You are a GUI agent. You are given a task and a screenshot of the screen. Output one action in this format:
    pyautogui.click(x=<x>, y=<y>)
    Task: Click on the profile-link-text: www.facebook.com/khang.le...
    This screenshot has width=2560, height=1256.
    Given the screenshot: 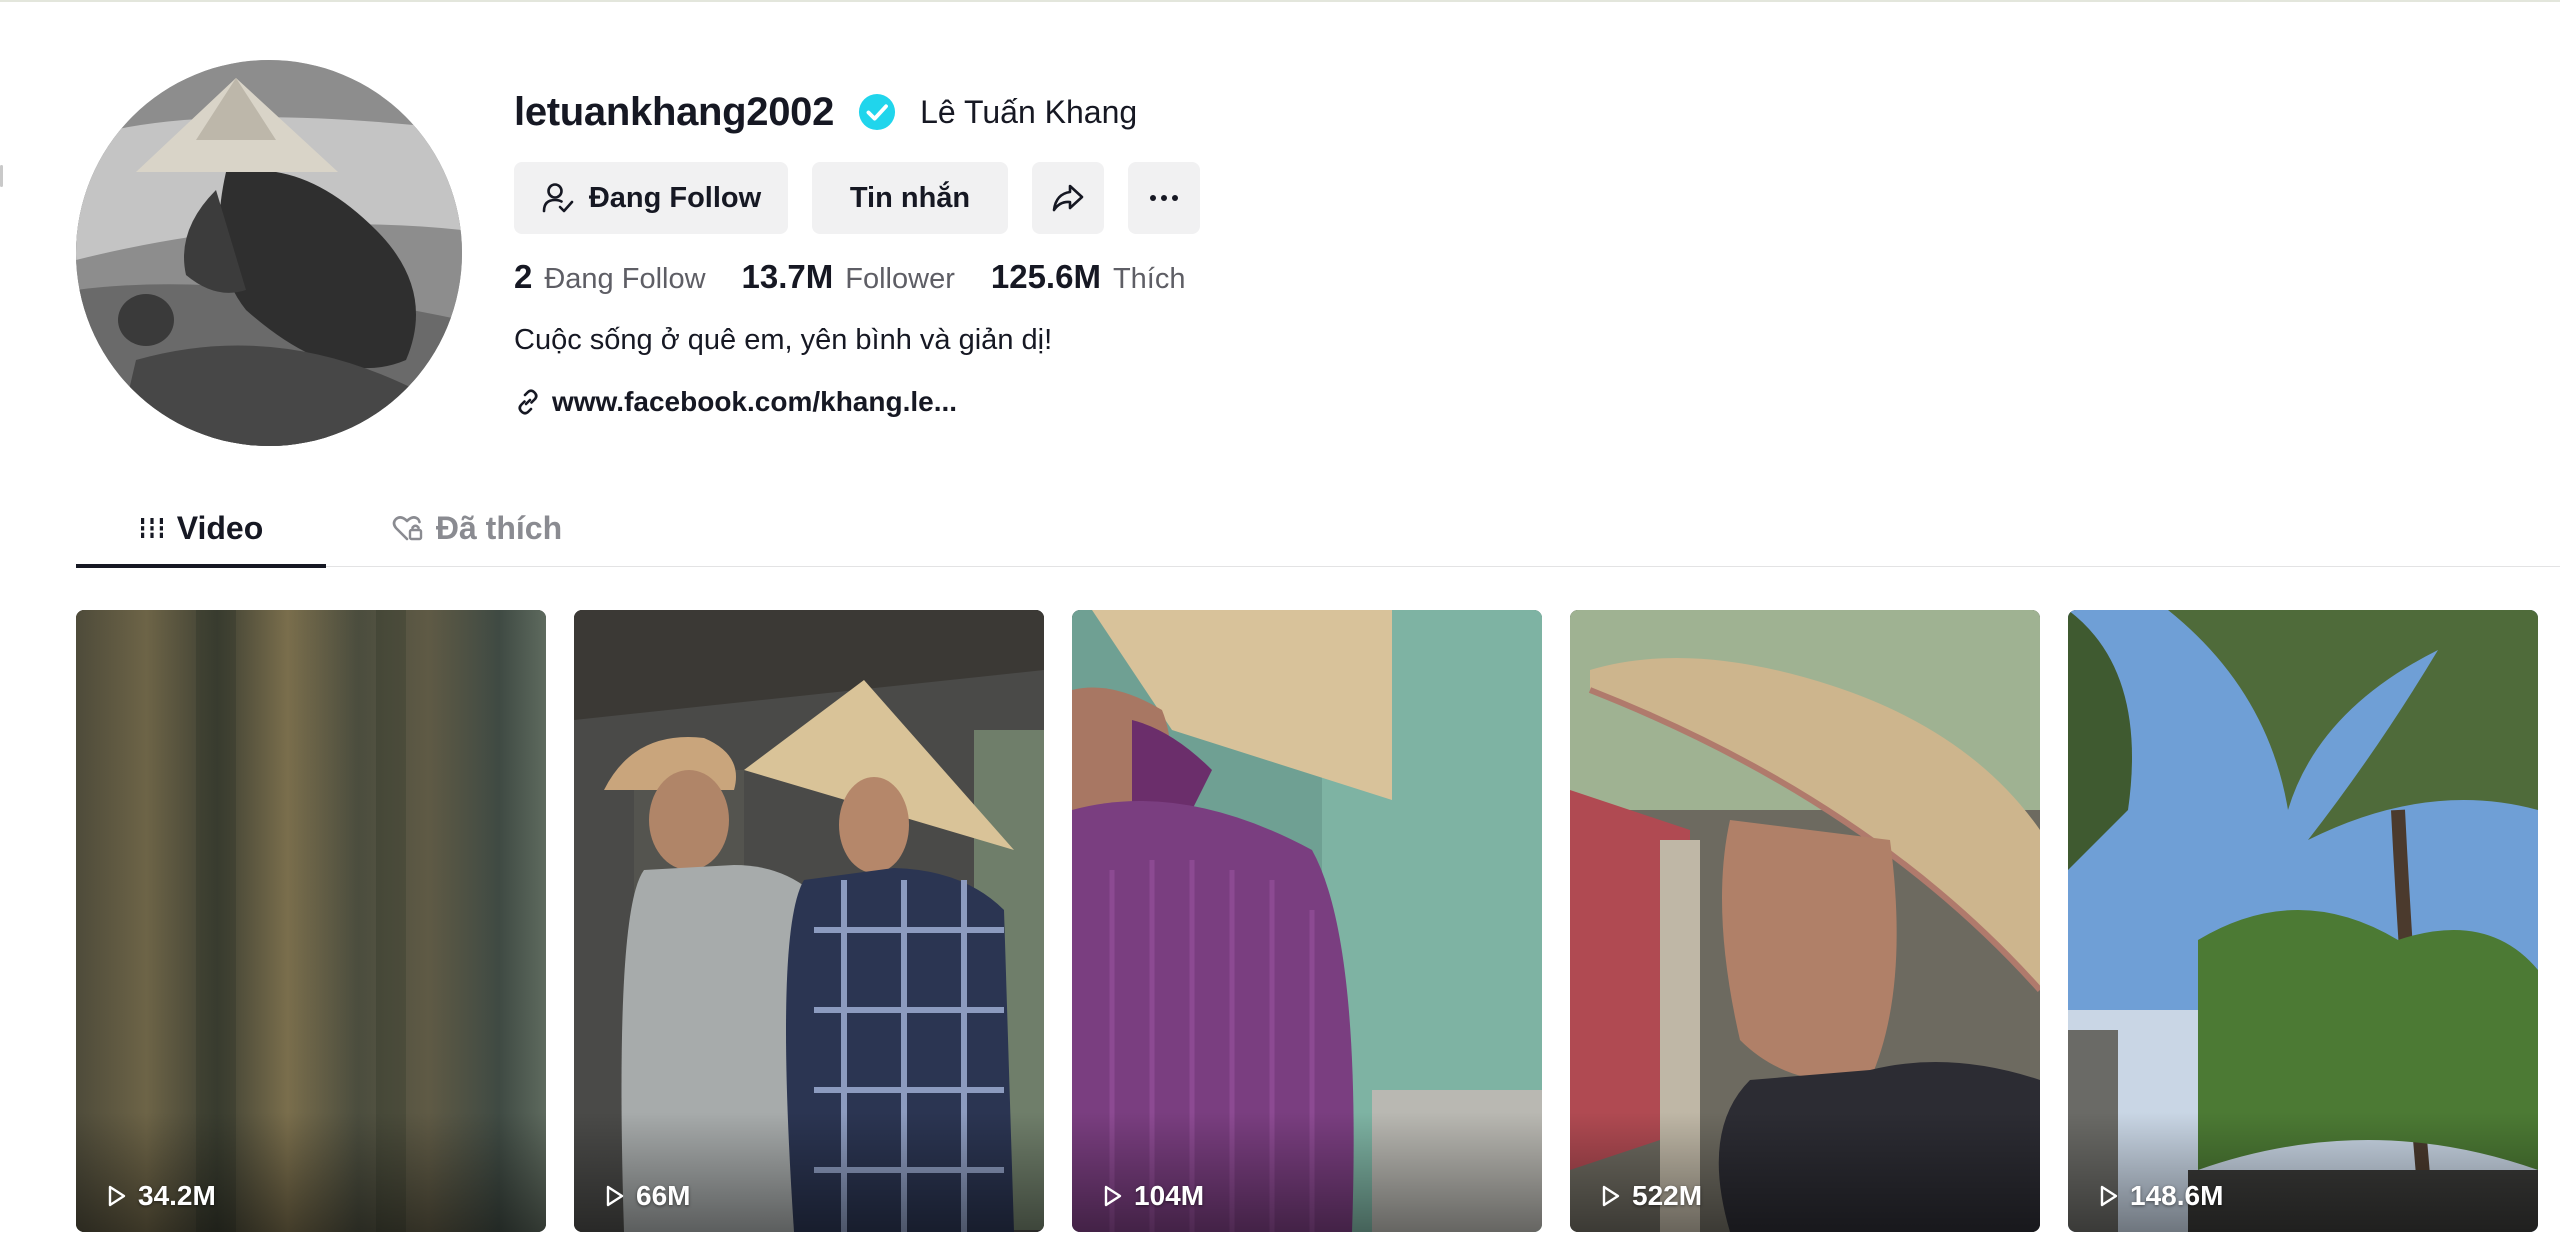 What is the action you would take?
    pyautogui.click(x=755, y=401)
    